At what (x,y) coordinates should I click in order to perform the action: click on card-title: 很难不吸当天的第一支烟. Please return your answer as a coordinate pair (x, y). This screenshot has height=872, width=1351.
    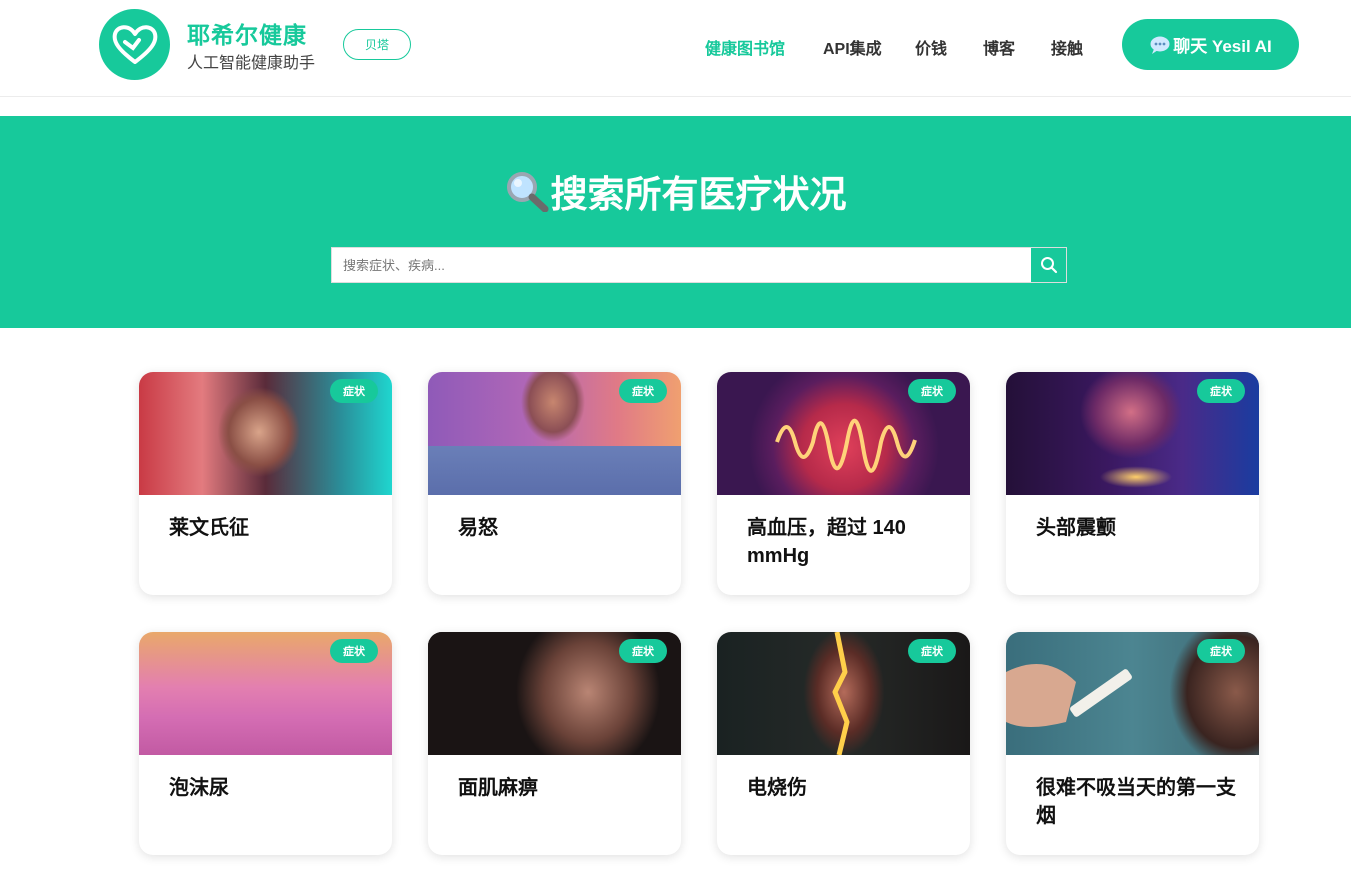
    Looking at the image, I should click on (1136, 802).